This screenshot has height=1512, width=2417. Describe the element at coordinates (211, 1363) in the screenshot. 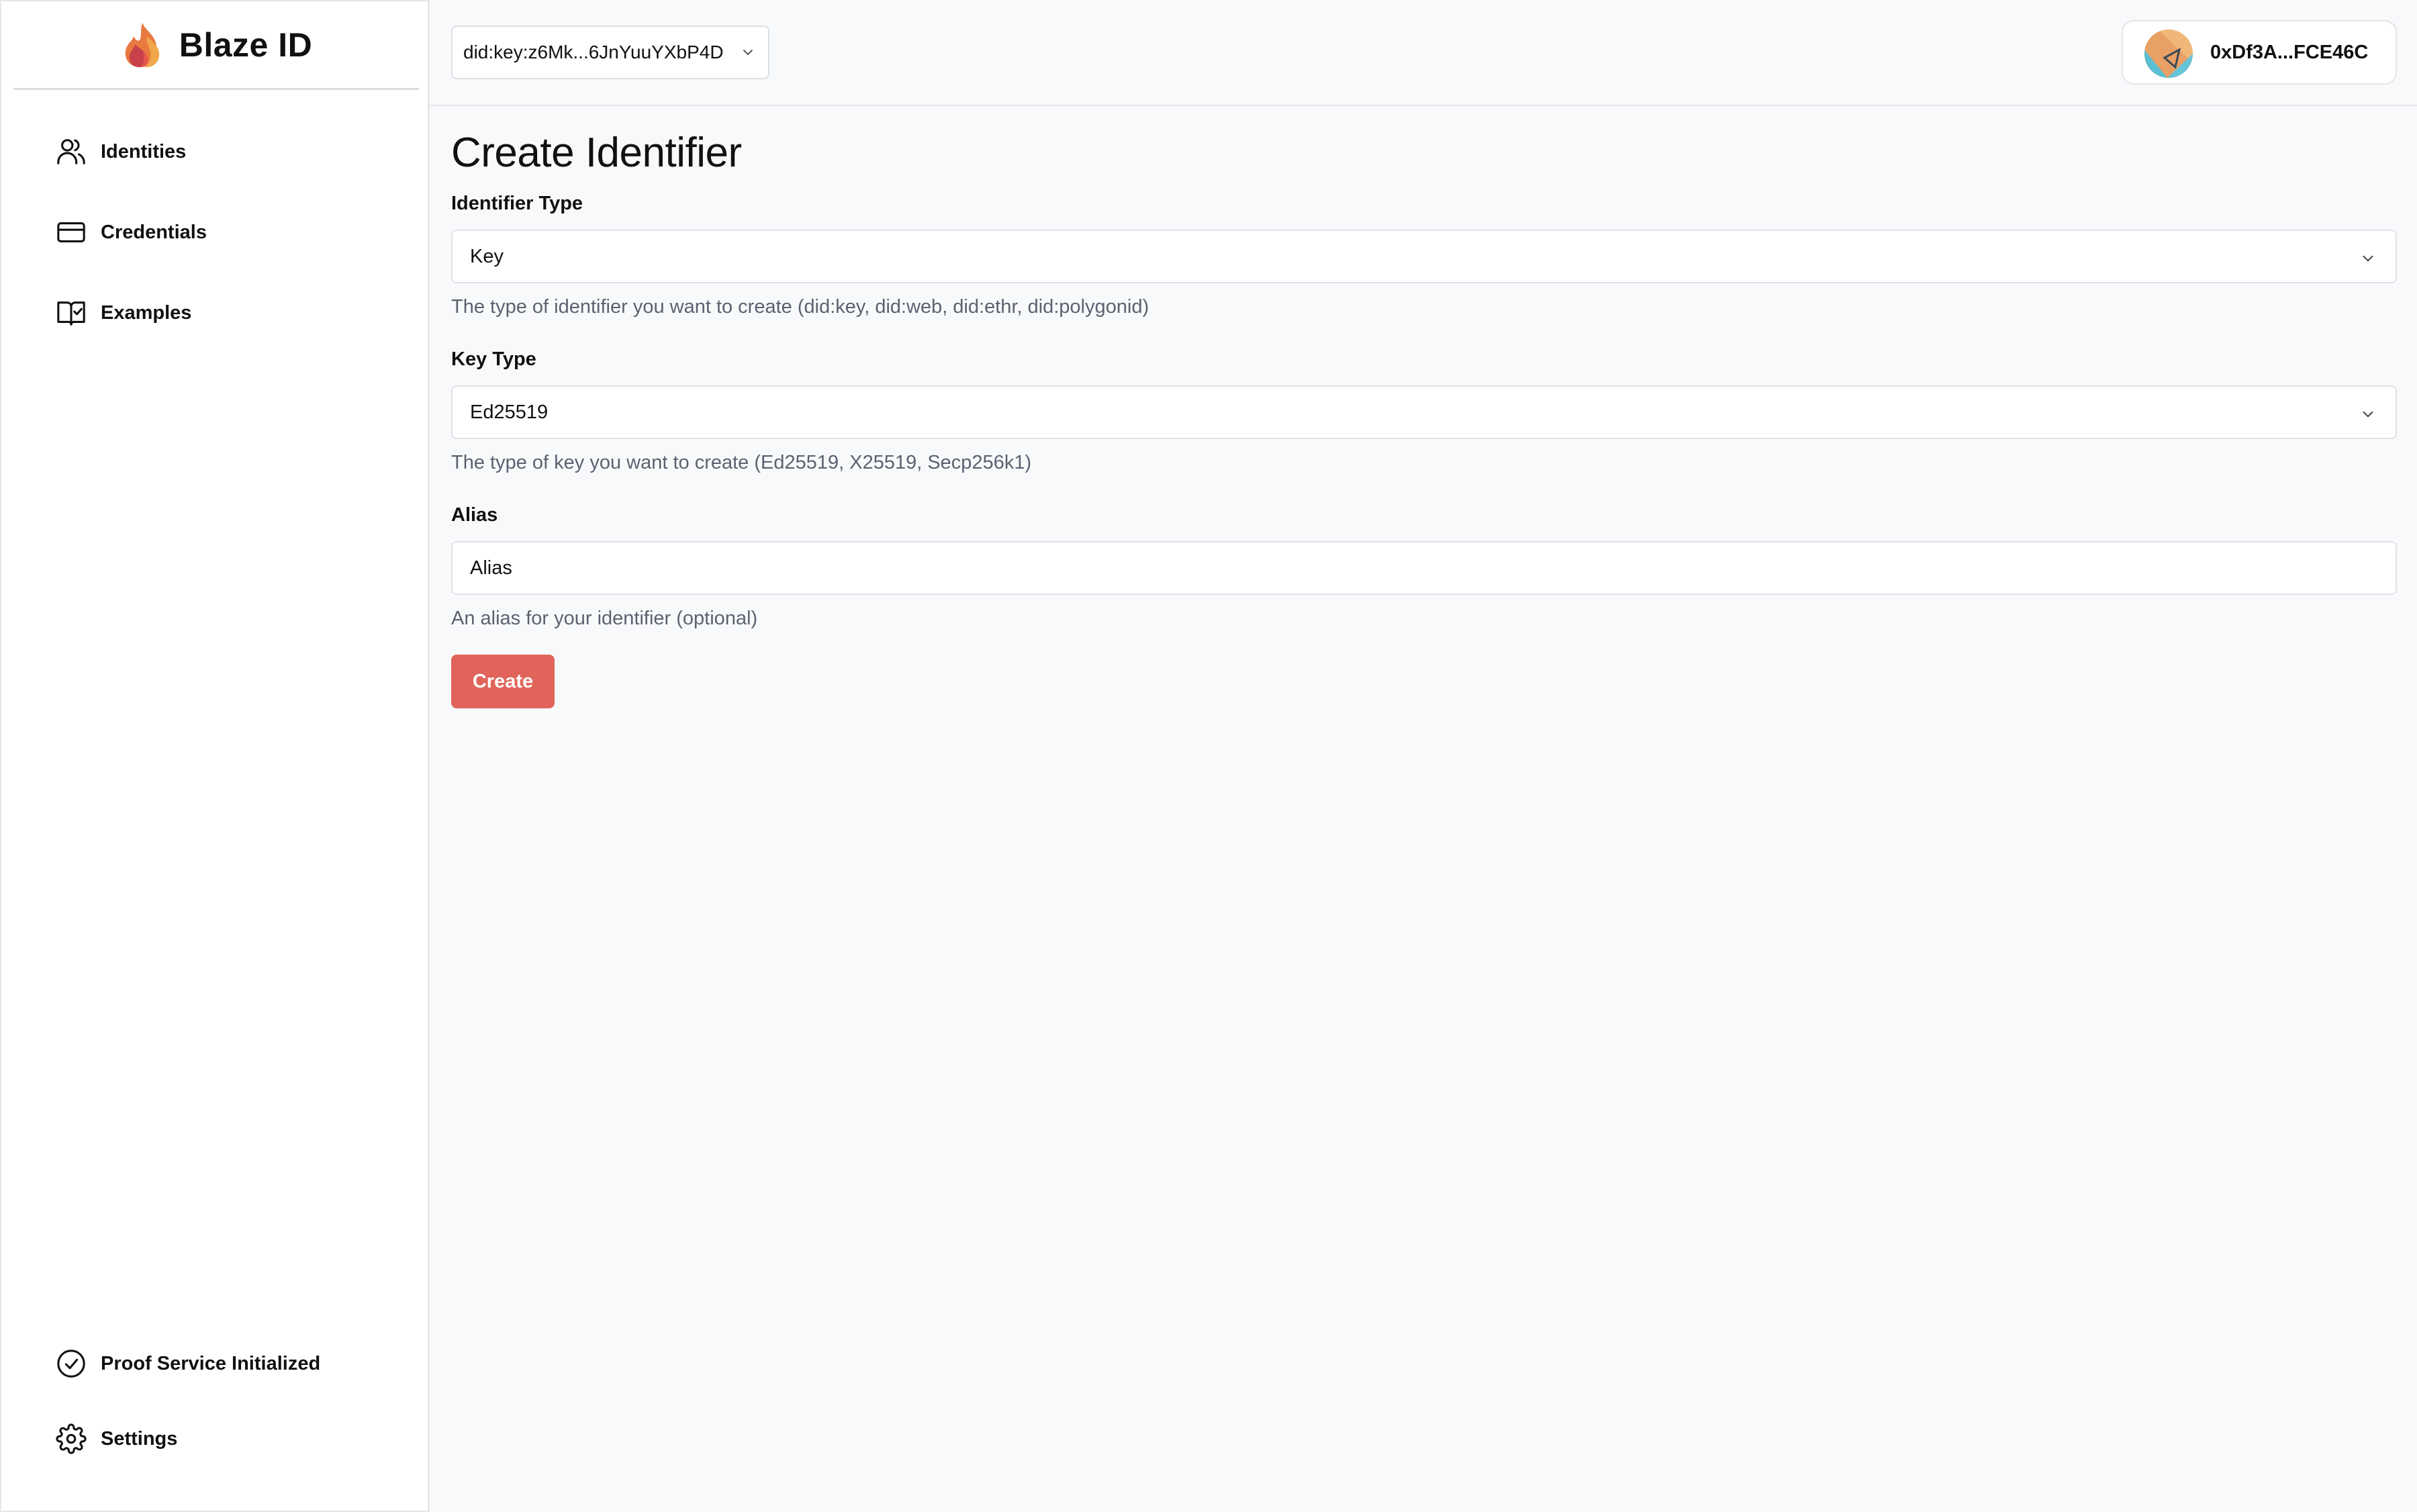

I see `sidebar-item-label: Proof Service Initialized` at that location.